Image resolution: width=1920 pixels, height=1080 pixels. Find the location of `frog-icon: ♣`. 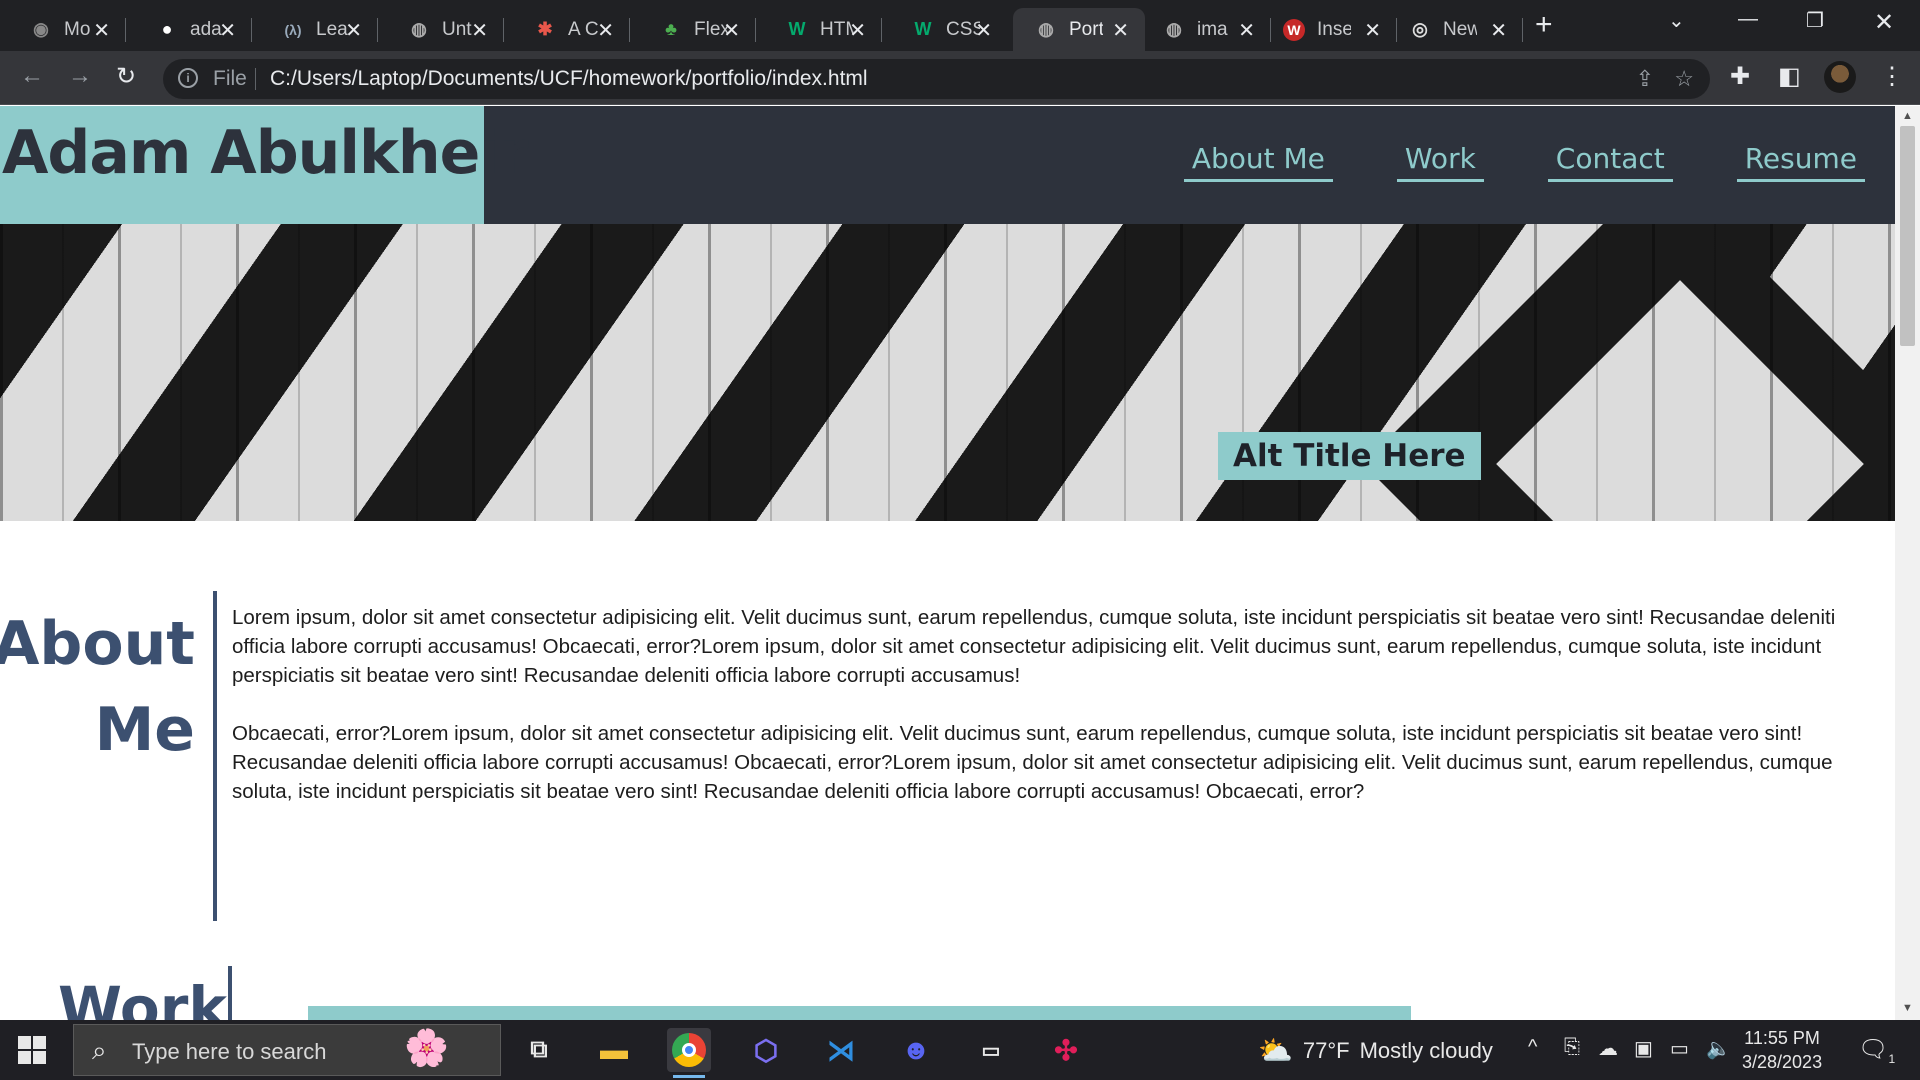

frog-icon: ♣ is located at coordinates (671, 29).